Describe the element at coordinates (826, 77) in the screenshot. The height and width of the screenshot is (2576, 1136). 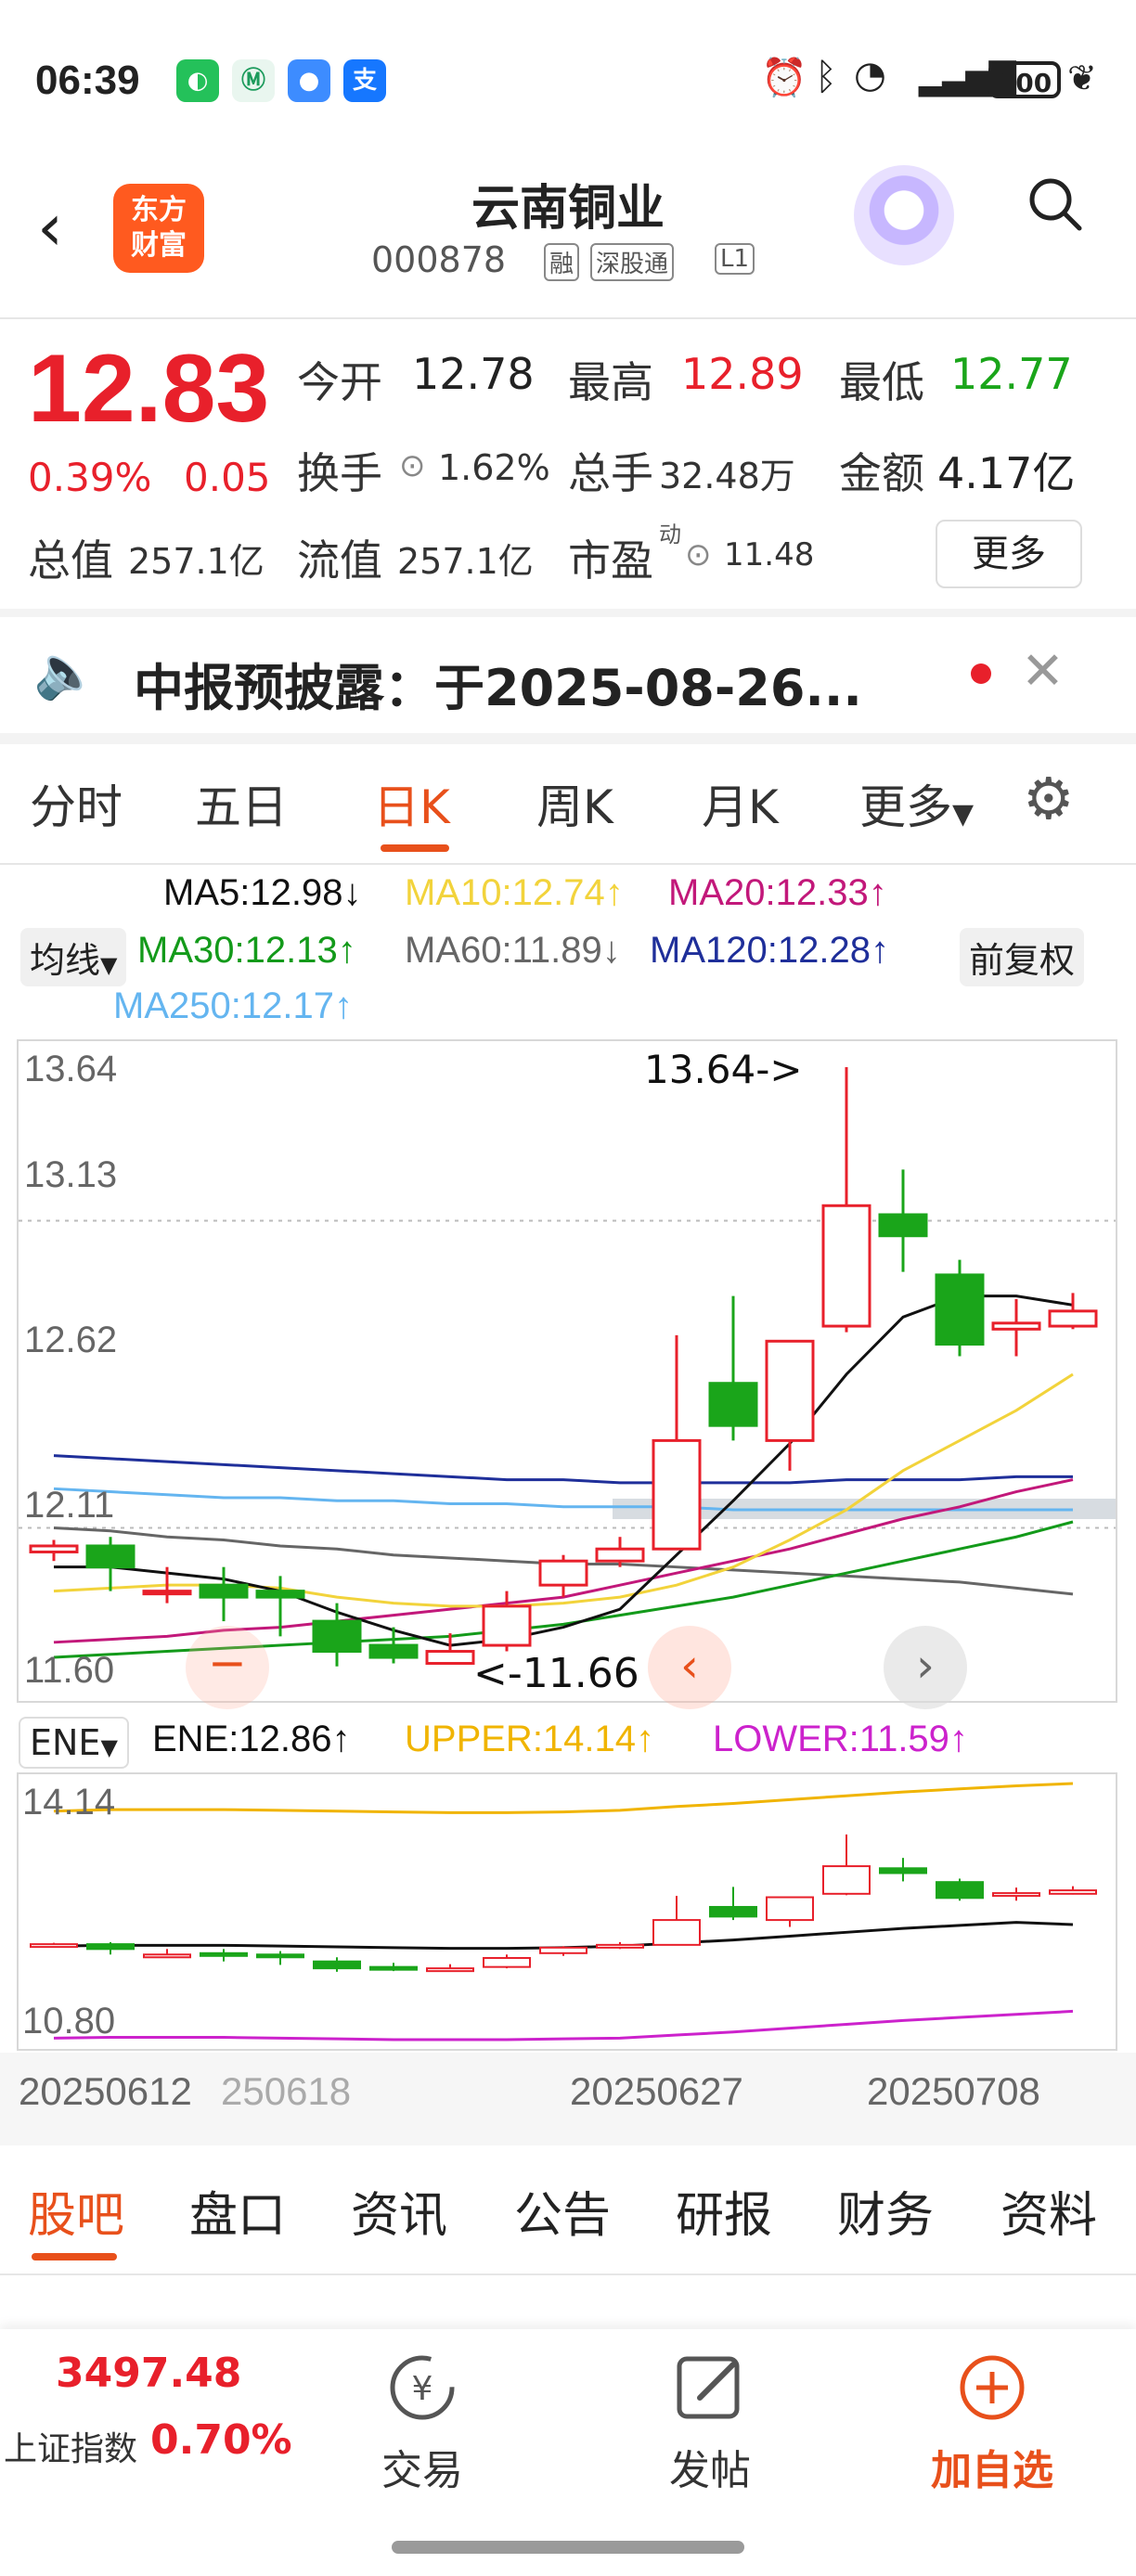
I see `bluetooth-icon: ᛒ` at that location.